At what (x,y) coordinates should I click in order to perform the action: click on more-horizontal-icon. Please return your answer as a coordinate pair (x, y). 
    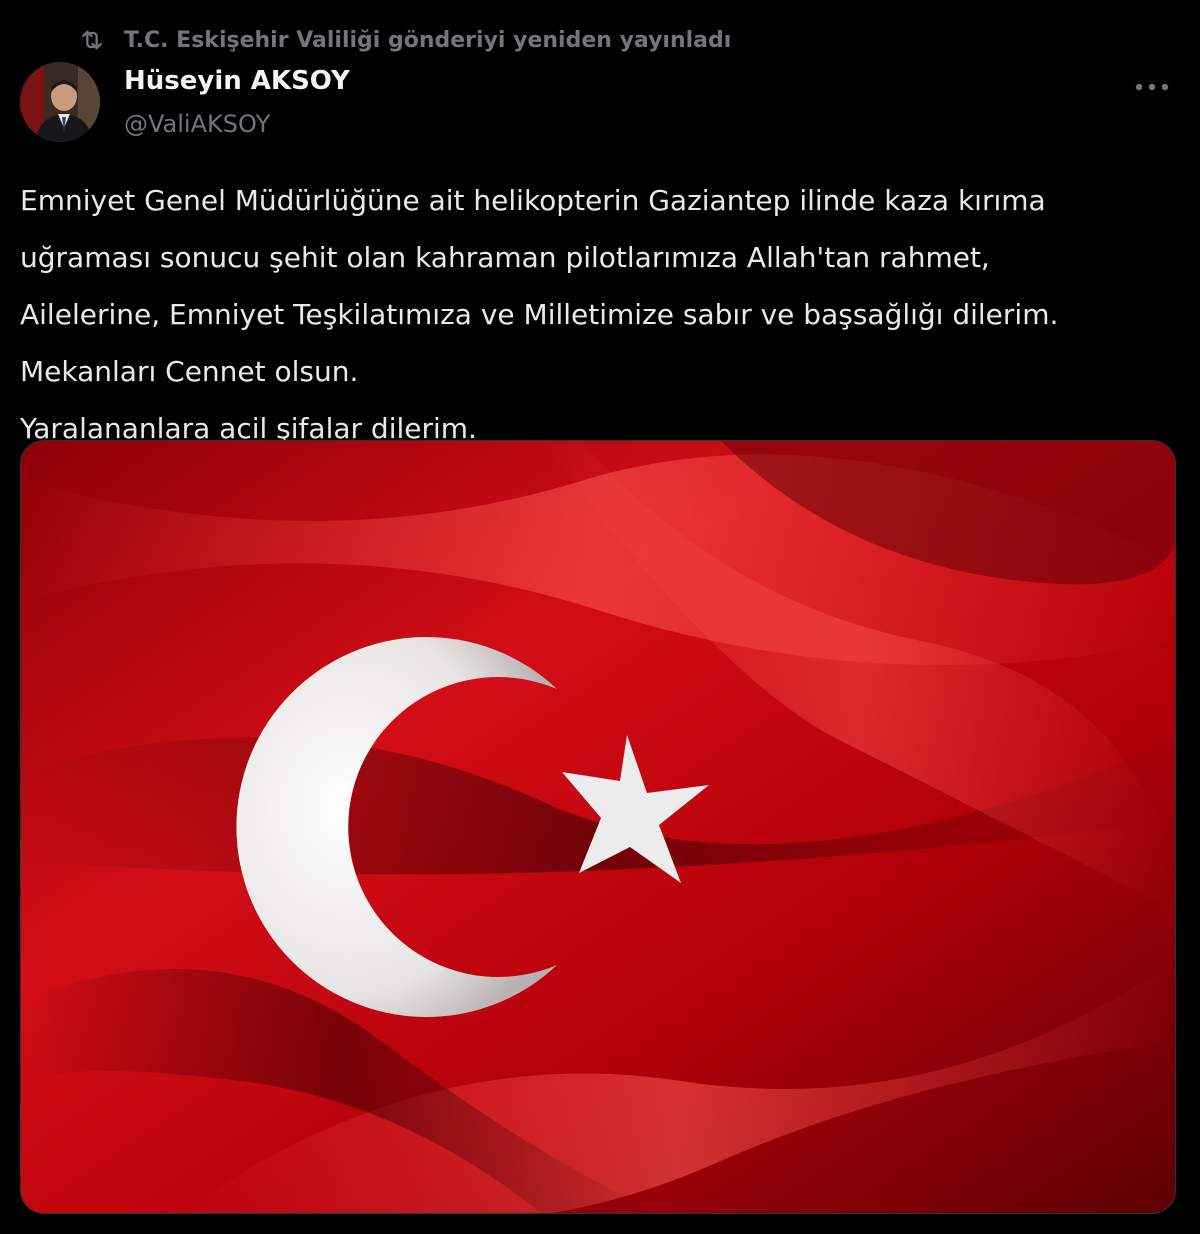
    Looking at the image, I should click on (1152, 85).